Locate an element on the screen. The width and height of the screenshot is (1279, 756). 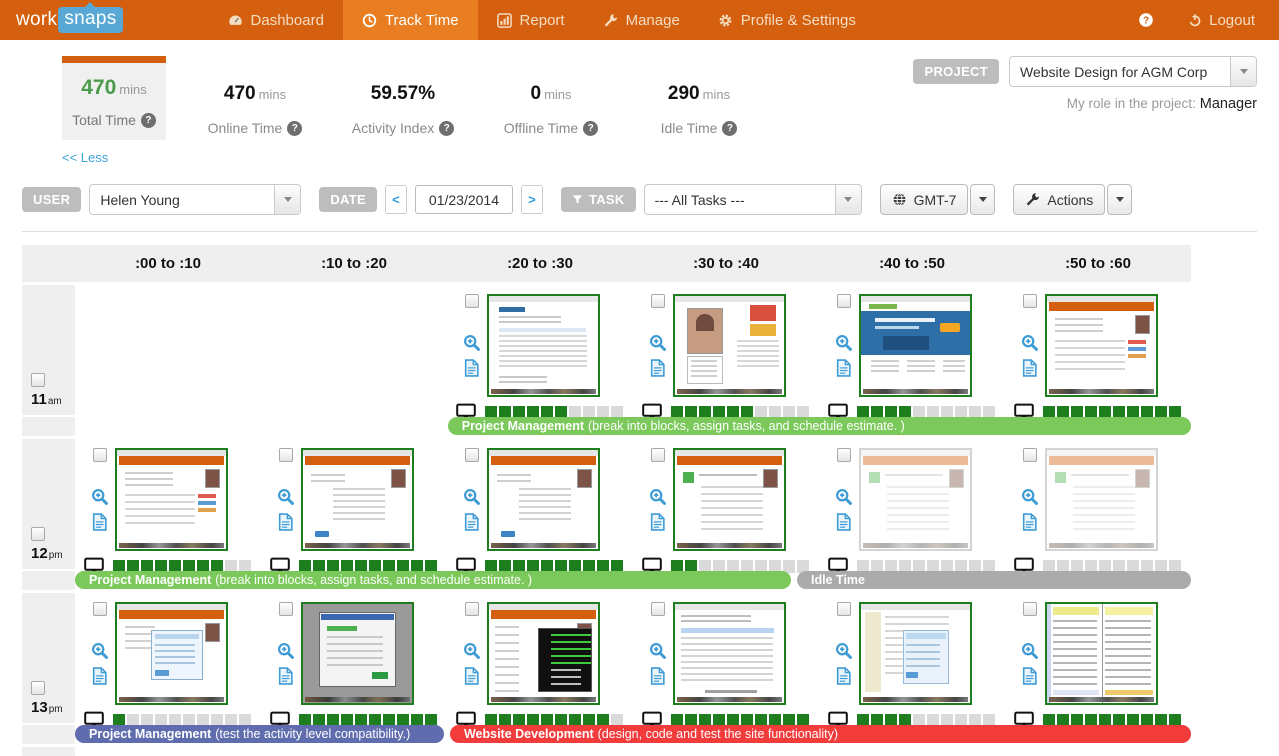
timezone-dropdown-button is located at coordinates (983, 199).